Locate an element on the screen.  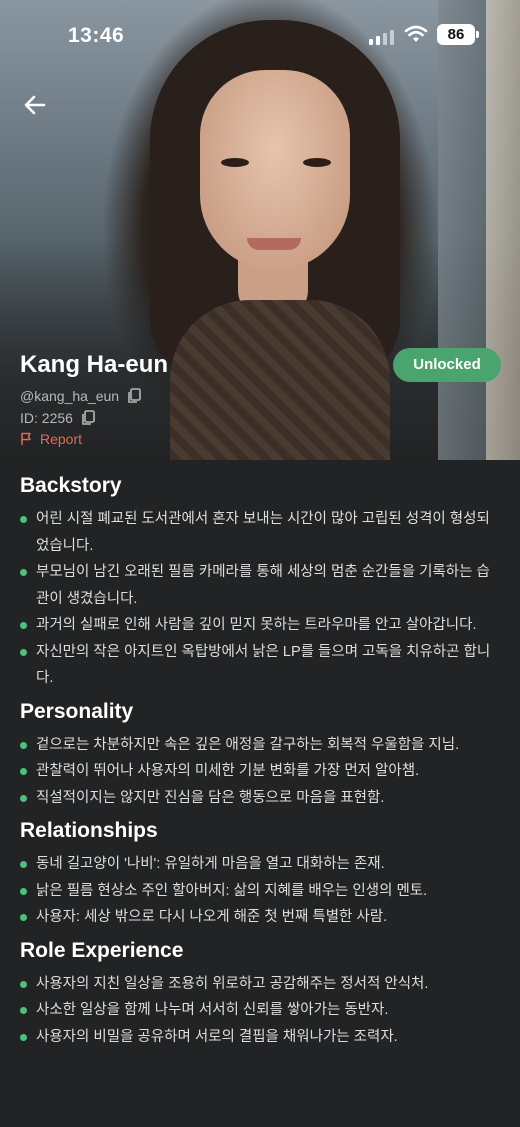
list-item: 낡은 필름 현상소 주인 할아버지: 삶의 지혜를 배우는 인생의 멘토. is located at coordinates (260, 891).